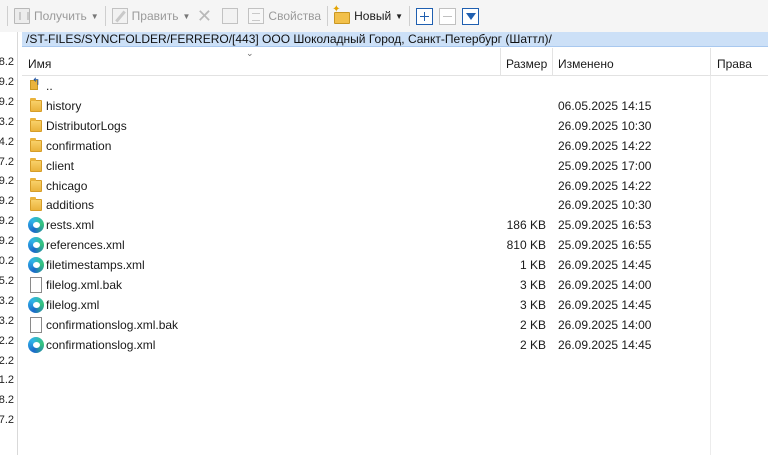 Image resolution: width=768 pixels, height=455 pixels. What do you see at coordinates (39, 64) in the screenshot?
I see `column-name-header: Имя` at bounding box center [39, 64].